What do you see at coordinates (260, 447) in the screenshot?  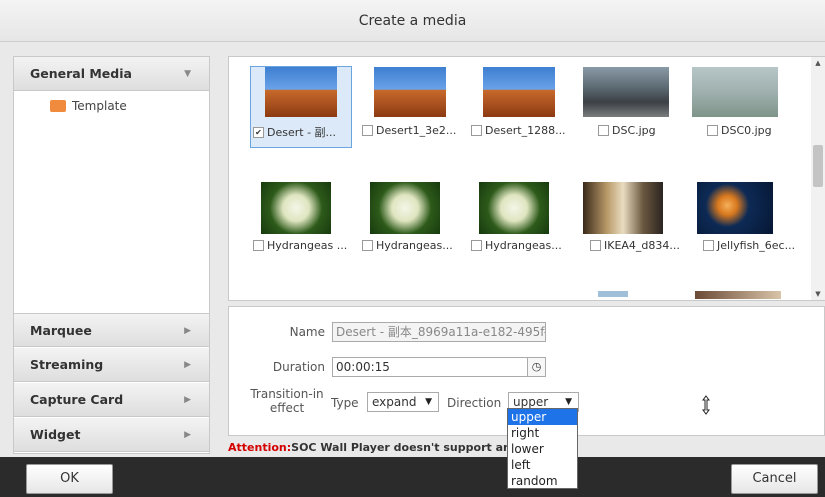 I see `attention-prefix: Attention:` at bounding box center [260, 447].